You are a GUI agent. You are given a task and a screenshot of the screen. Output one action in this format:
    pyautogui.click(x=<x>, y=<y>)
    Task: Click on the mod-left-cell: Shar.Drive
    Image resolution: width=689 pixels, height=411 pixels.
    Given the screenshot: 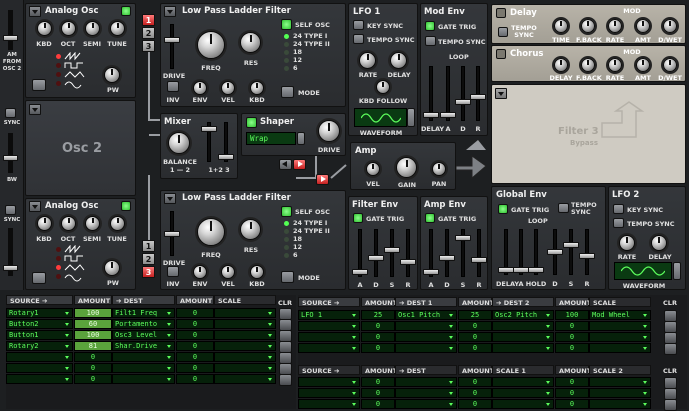 What is the action you would take?
    pyautogui.click(x=143, y=346)
    